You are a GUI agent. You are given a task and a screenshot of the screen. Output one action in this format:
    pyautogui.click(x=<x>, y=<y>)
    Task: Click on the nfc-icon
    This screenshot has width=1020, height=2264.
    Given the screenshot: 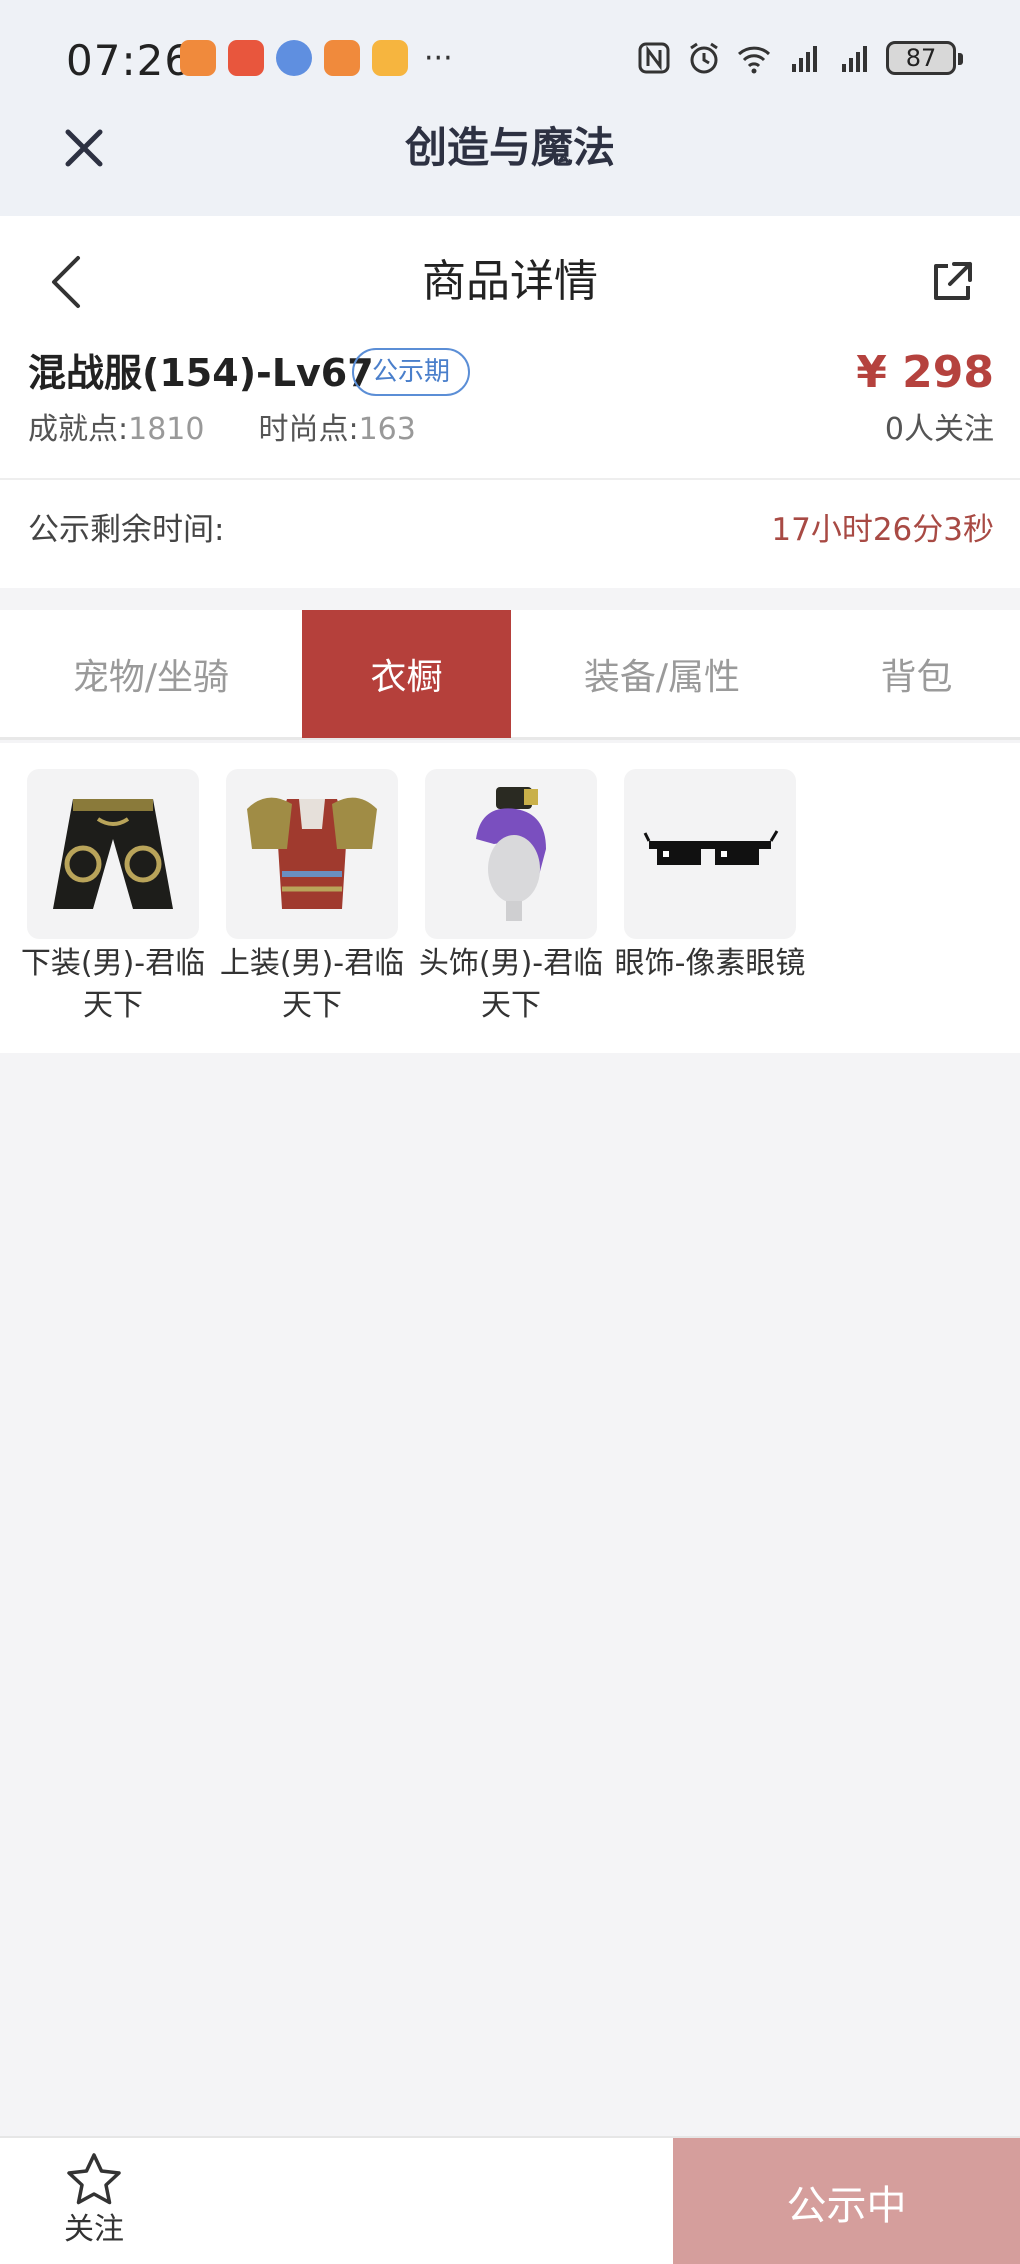 What is the action you would take?
    pyautogui.click(x=654, y=58)
    